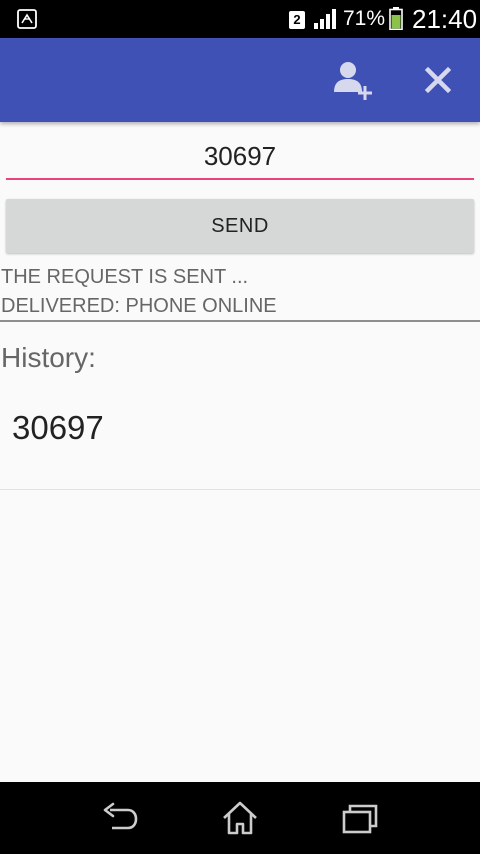  What do you see at coordinates (396, 18) in the screenshot?
I see `battery-icon` at bounding box center [396, 18].